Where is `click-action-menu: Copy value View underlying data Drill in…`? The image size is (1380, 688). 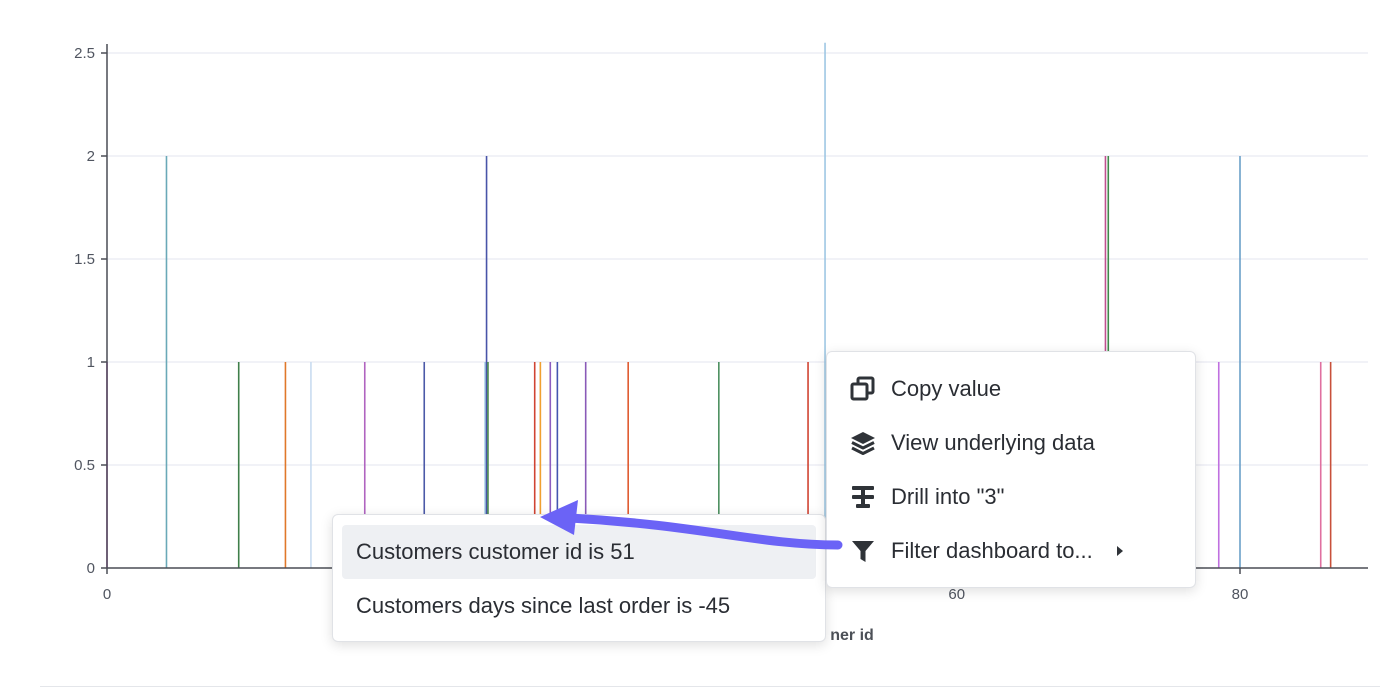
click-action-menu: Copy value View underlying data Drill in… is located at coordinates (1011, 469).